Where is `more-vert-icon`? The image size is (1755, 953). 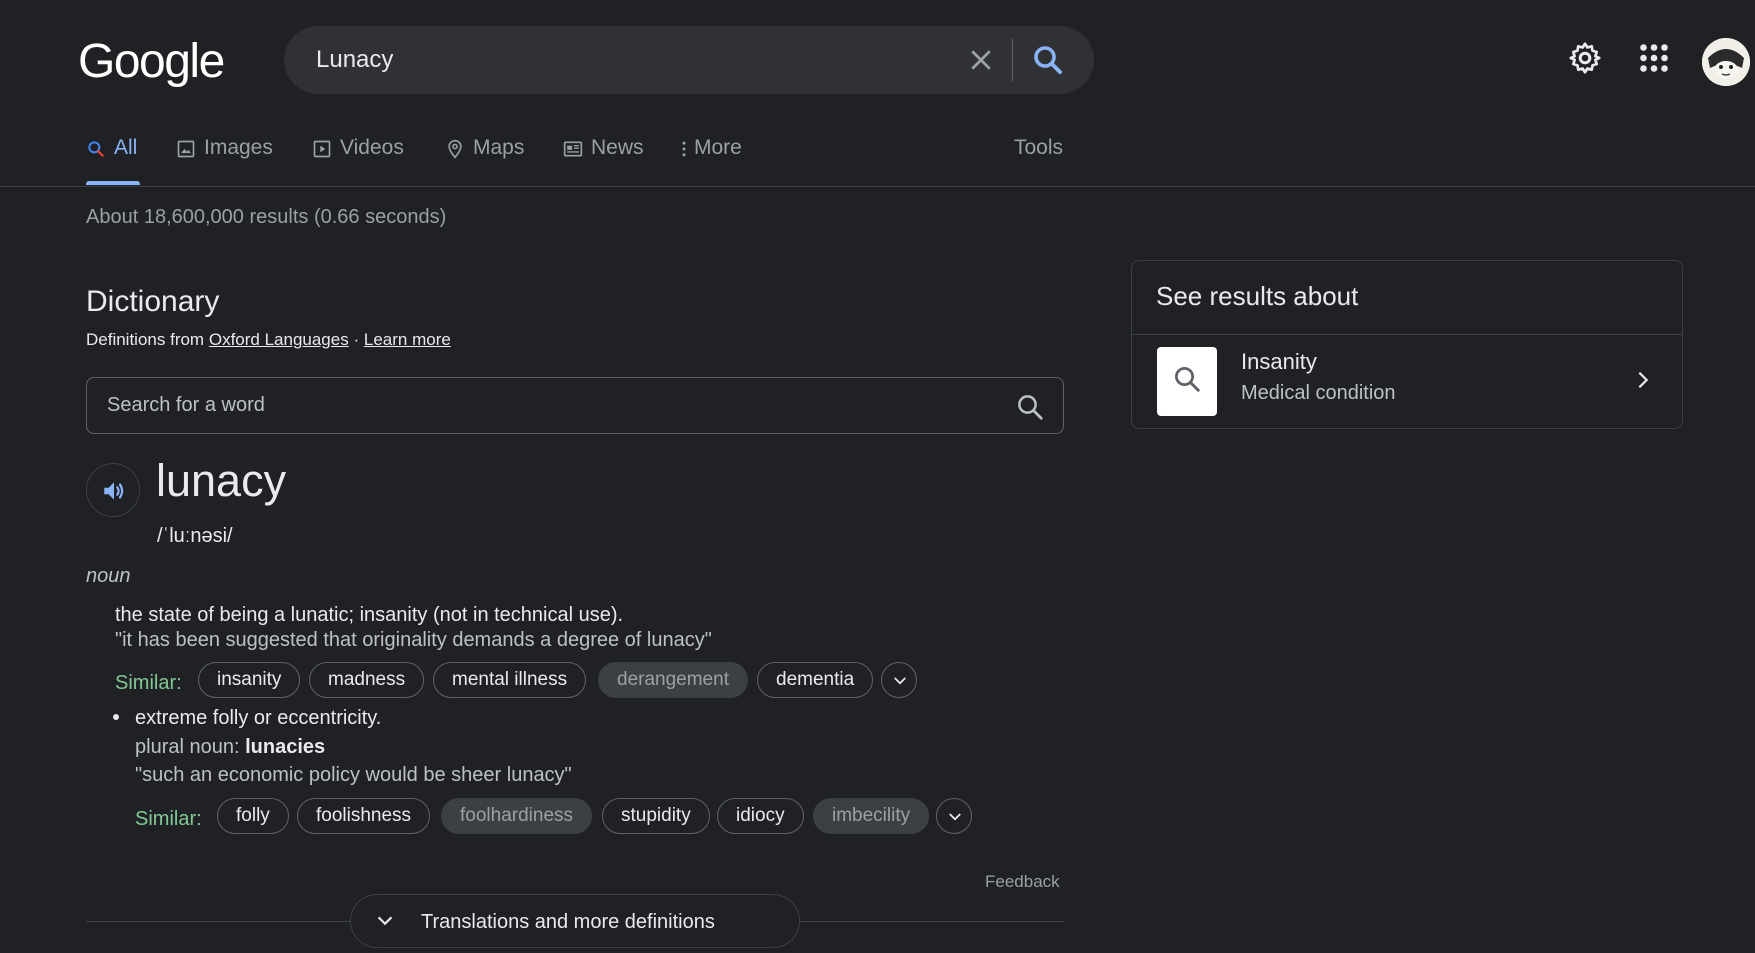 more-vert-icon is located at coordinates (684, 149).